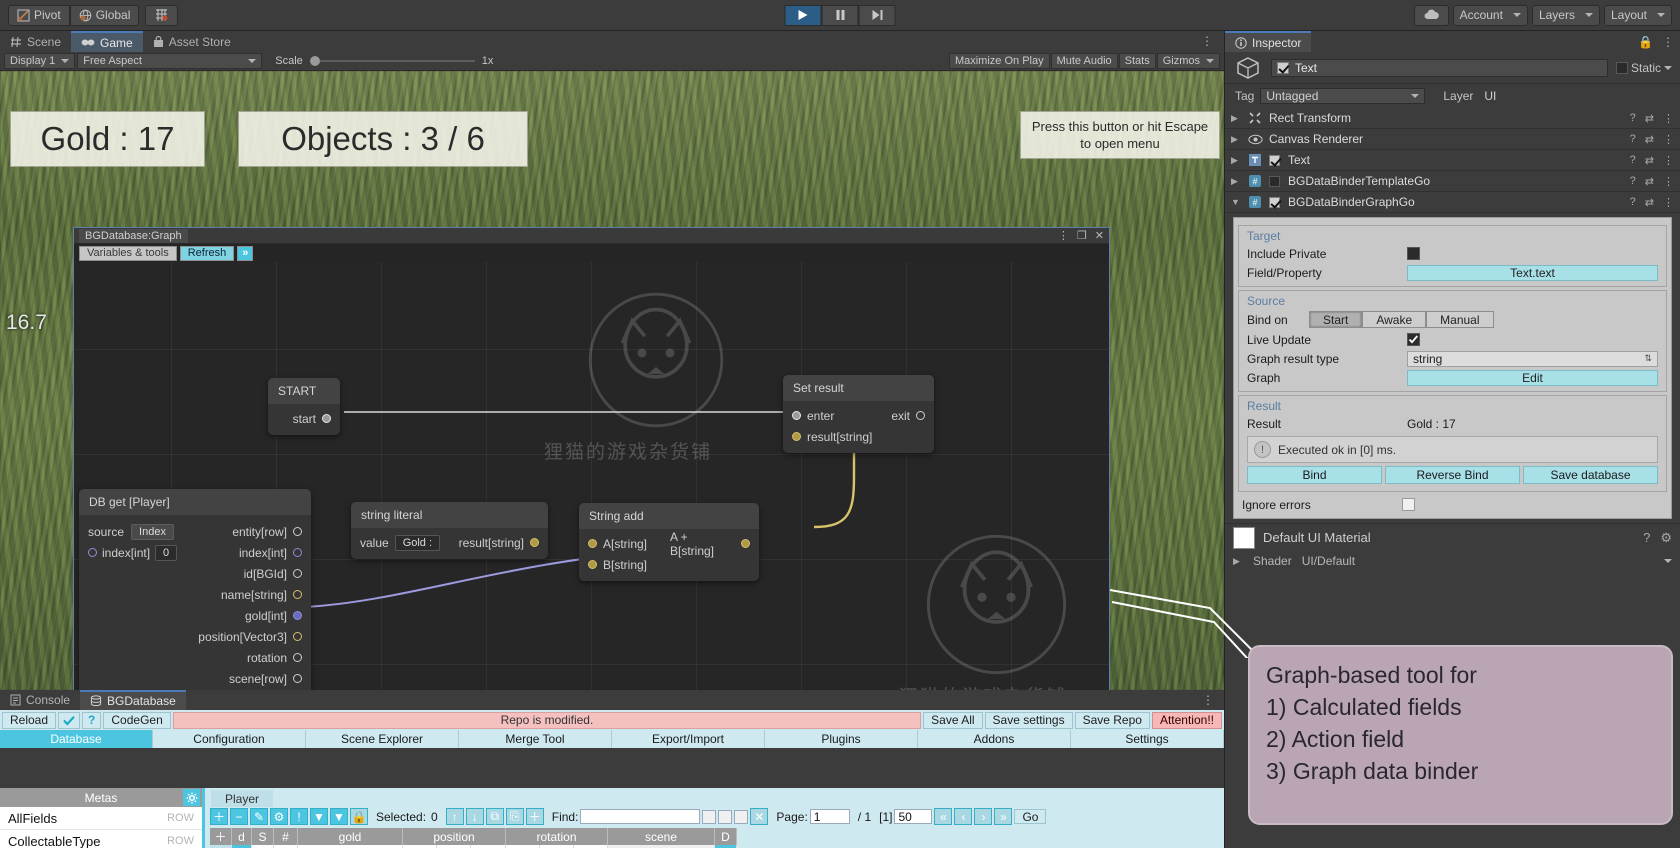 The height and width of the screenshot is (848, 1680). Describe the element at coordinates (39, 15) in the screenshot. I see `pivot-button: Pivot` at that location.